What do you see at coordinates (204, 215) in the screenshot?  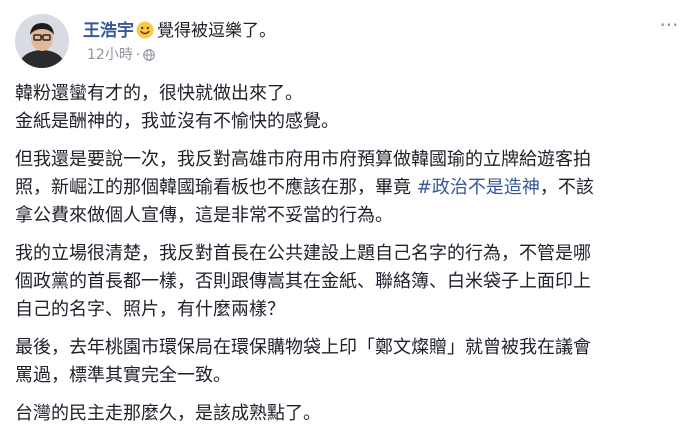 I see `line: 拿公費來做個人宣傳，這是非常不妥當的行為。` at bounding box center [204, 215].